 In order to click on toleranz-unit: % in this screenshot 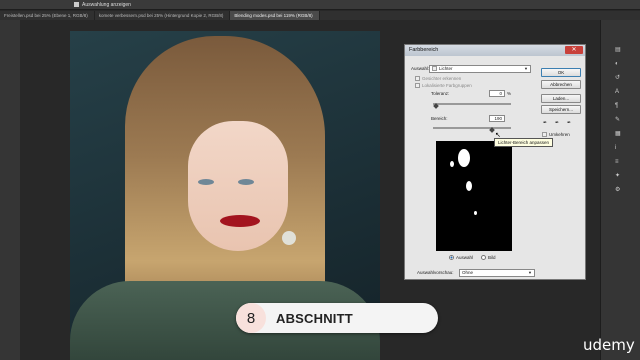, I will do `click(509, 93)`.